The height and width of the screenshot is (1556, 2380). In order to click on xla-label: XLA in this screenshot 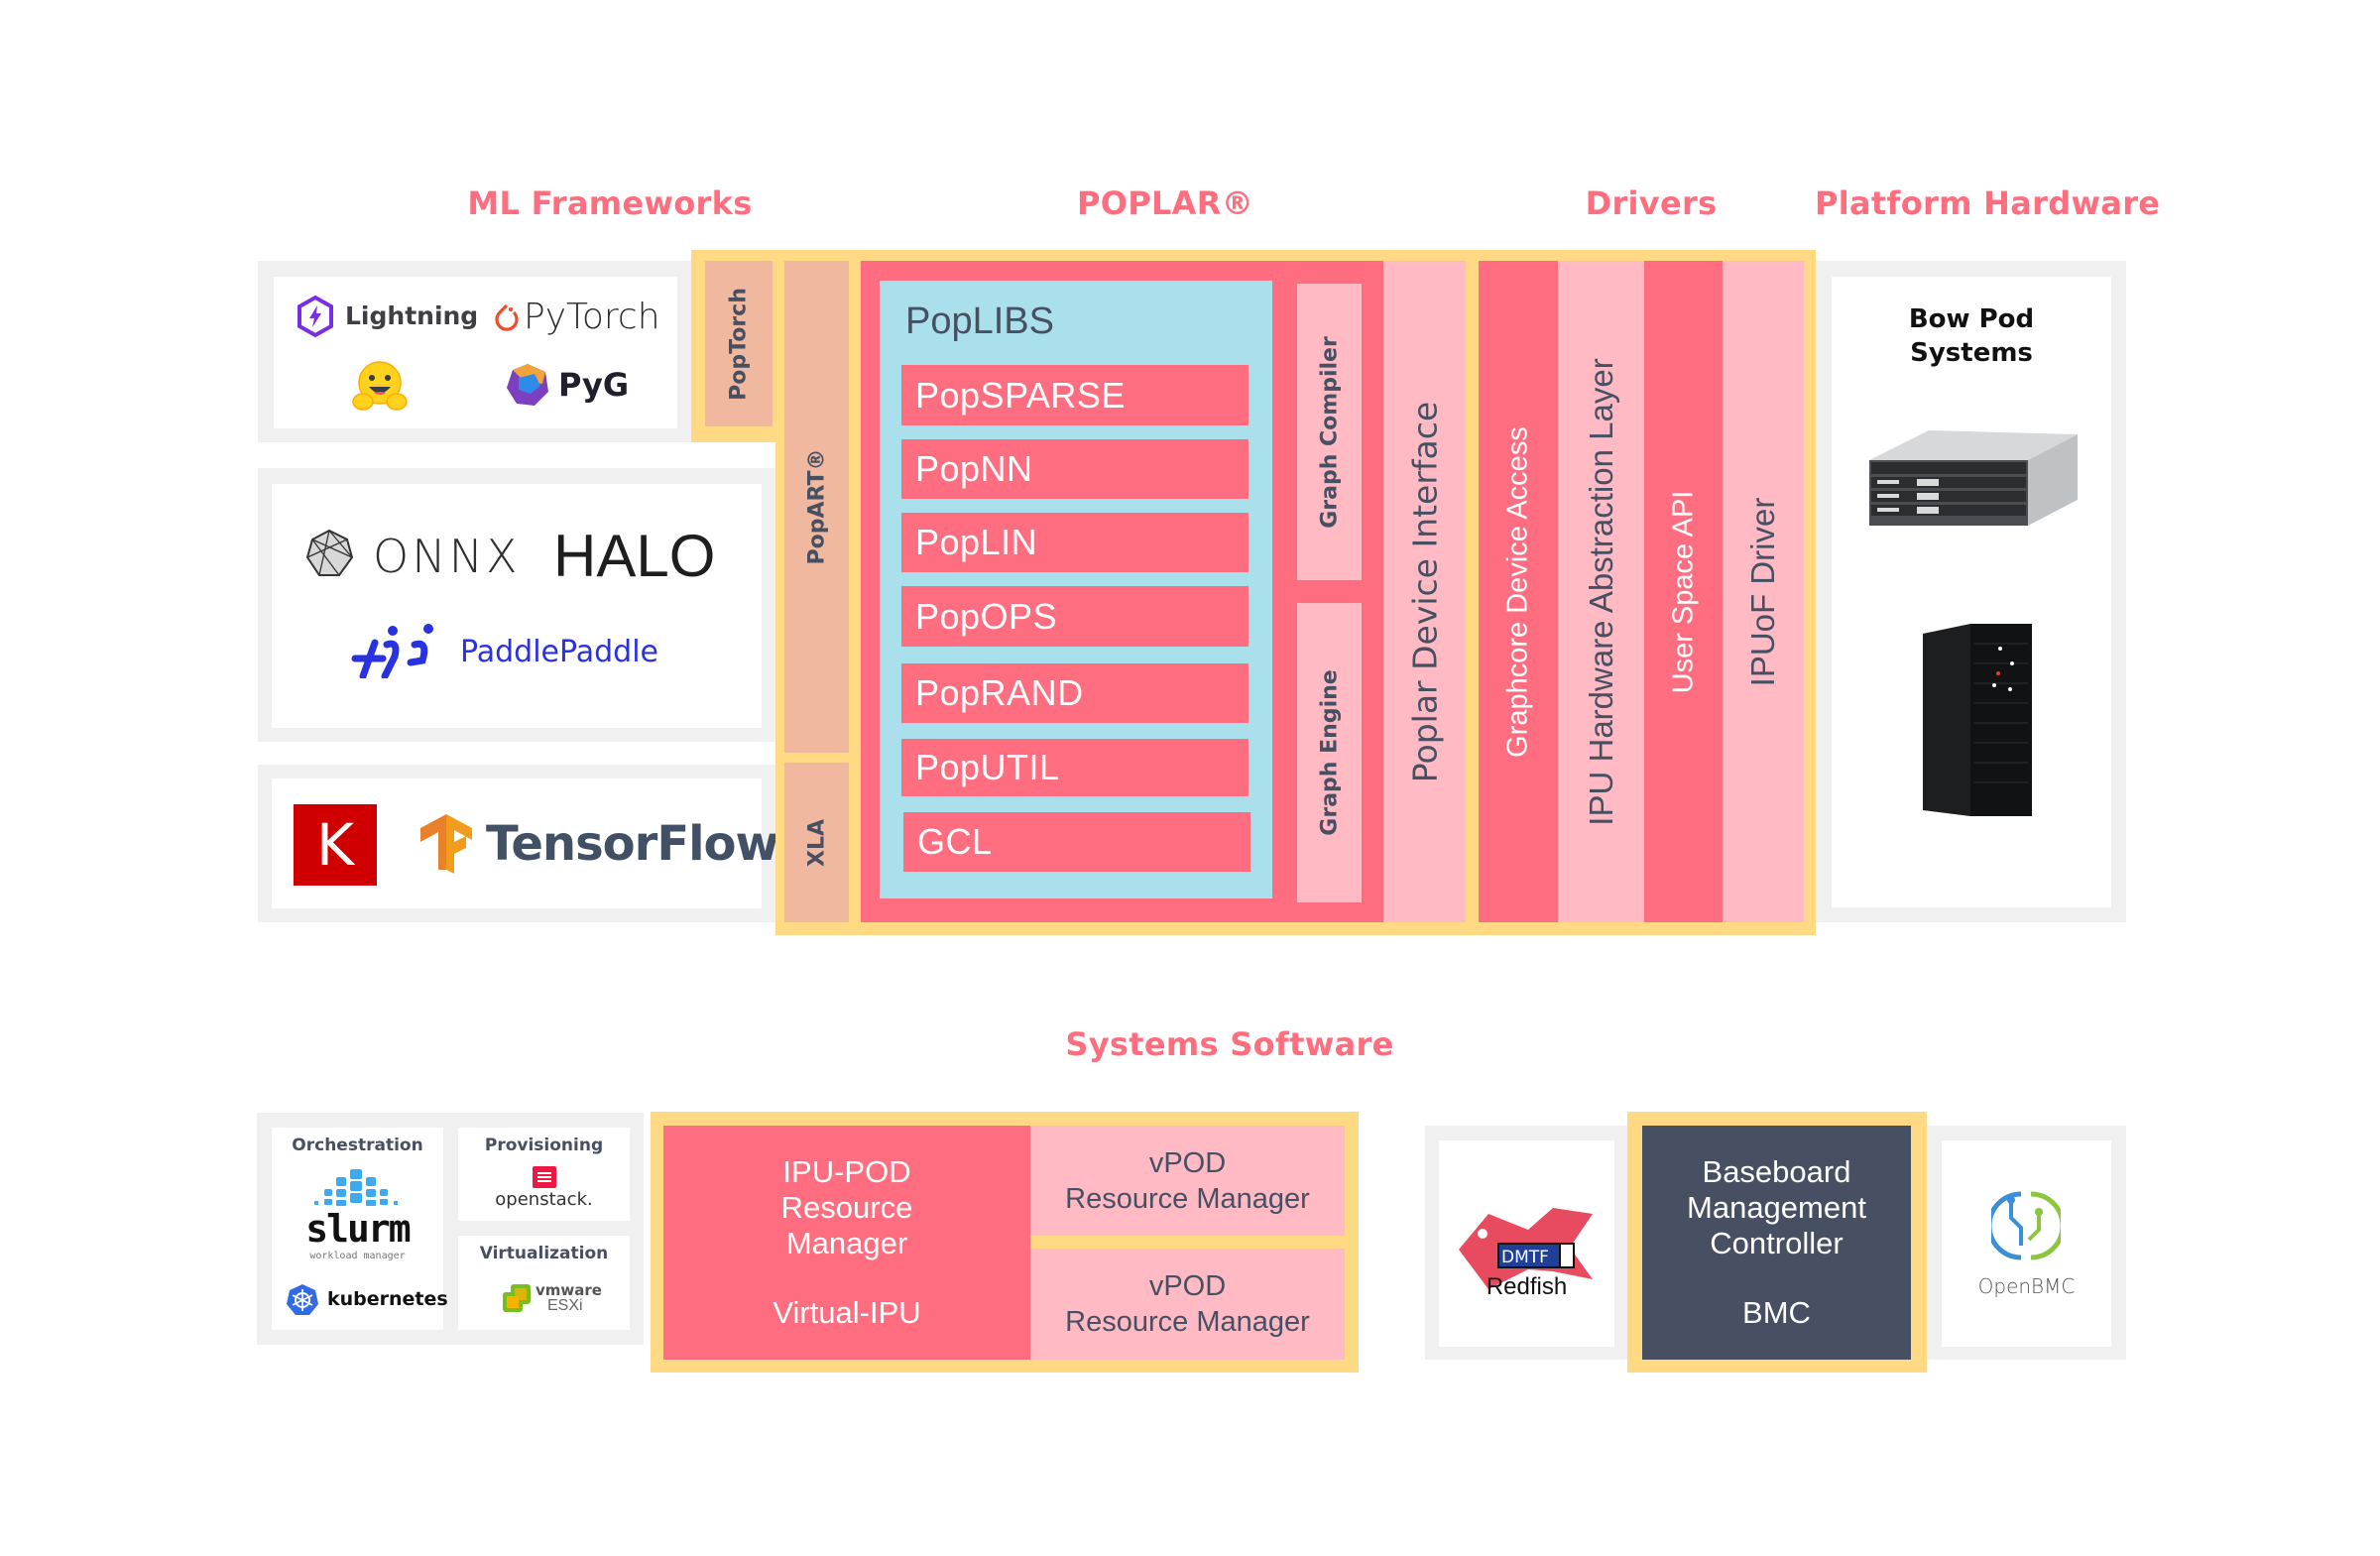, I will do `click(816, 843)`.